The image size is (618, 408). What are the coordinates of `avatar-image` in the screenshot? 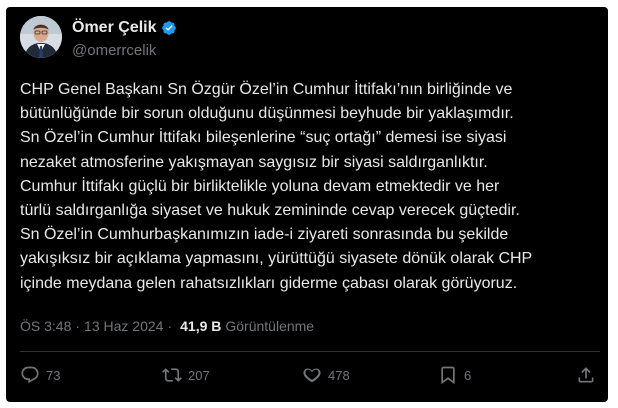 It's located at (41, 37).